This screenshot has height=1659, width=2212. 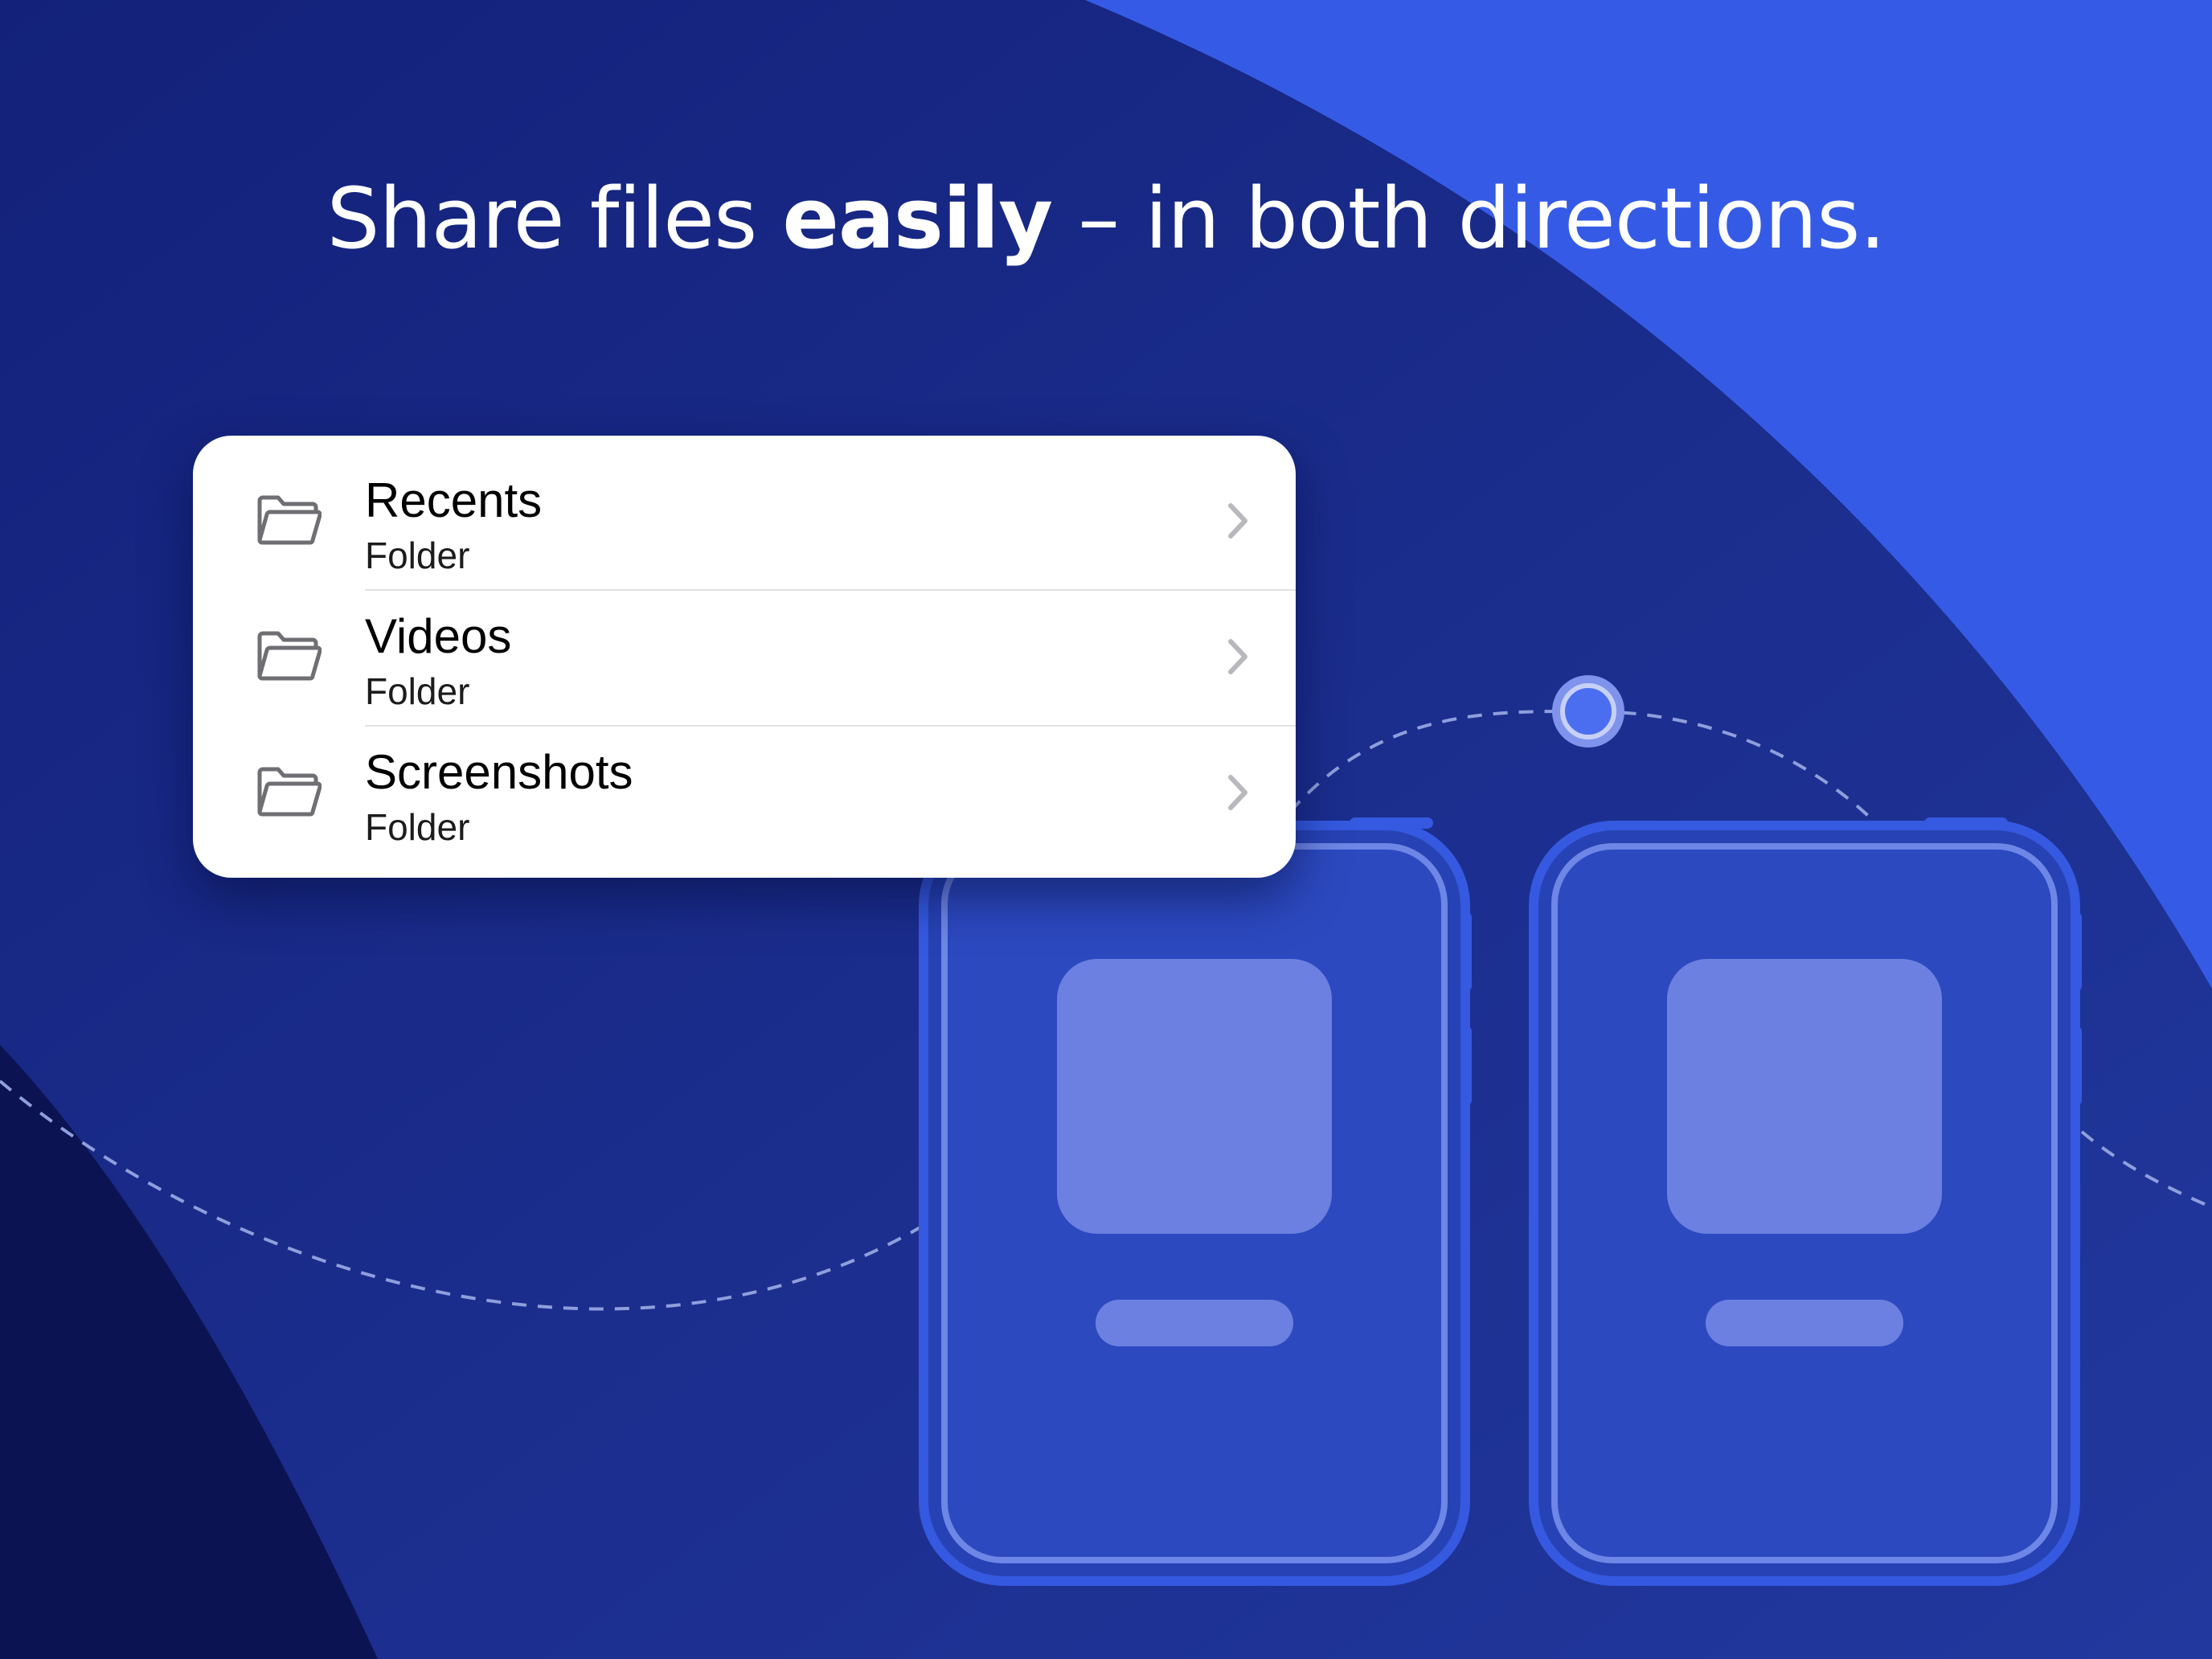 I want to click on device-right, so click(x=1805, y=1201).